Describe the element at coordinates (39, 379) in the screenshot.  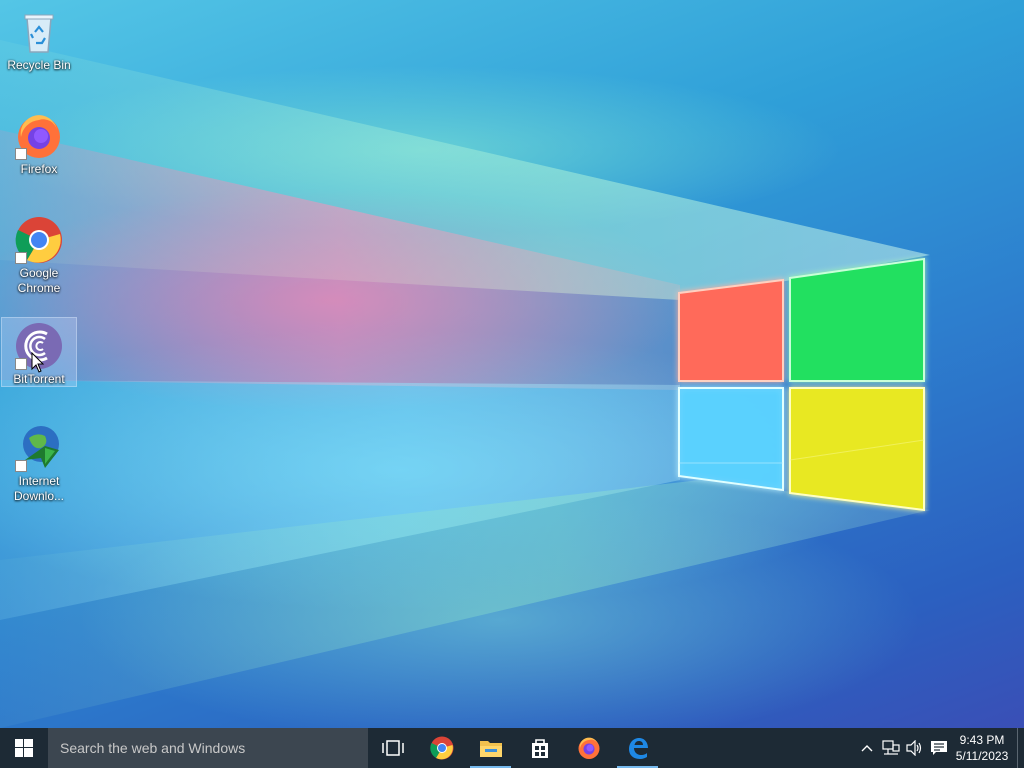
I see `icon-label-bittorrent: BitTorrent` at that location.